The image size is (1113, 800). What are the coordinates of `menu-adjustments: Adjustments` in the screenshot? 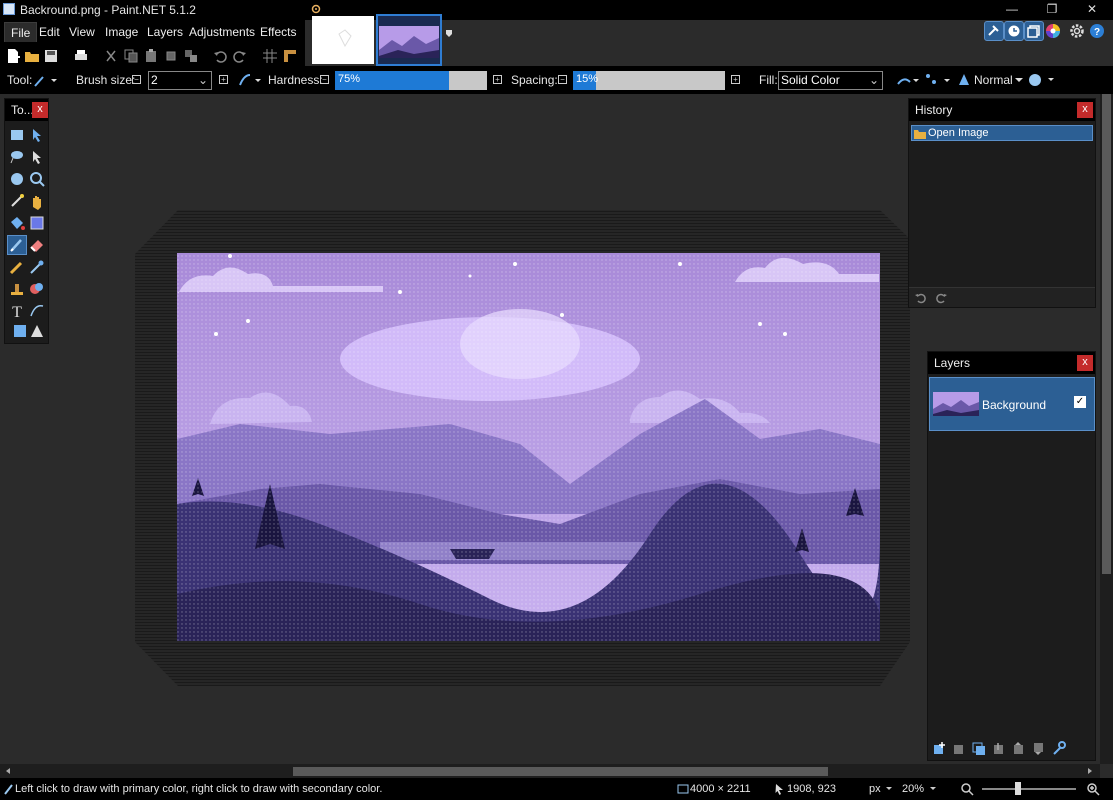 It's located at (222, 32).